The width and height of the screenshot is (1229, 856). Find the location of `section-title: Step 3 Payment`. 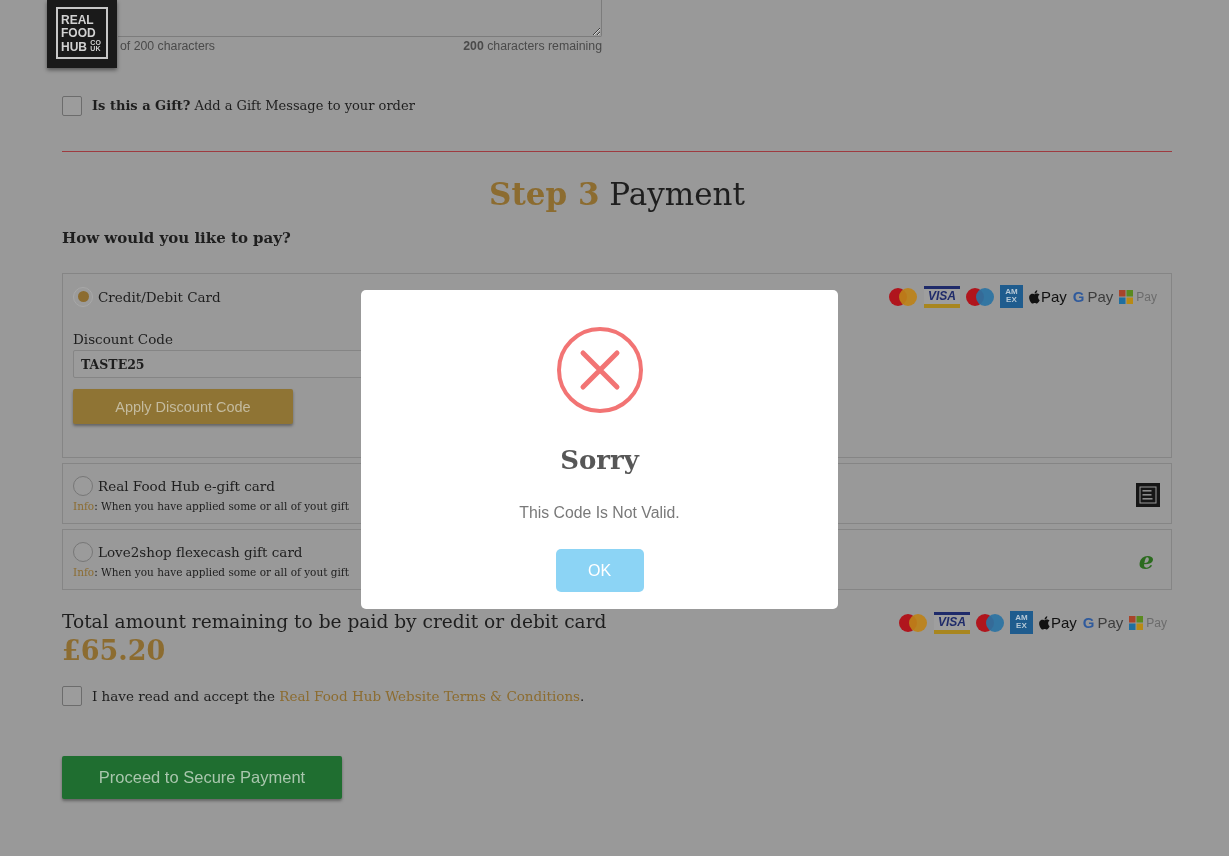

section-title: Step 3 Payment is located at coordinates (617, 194).